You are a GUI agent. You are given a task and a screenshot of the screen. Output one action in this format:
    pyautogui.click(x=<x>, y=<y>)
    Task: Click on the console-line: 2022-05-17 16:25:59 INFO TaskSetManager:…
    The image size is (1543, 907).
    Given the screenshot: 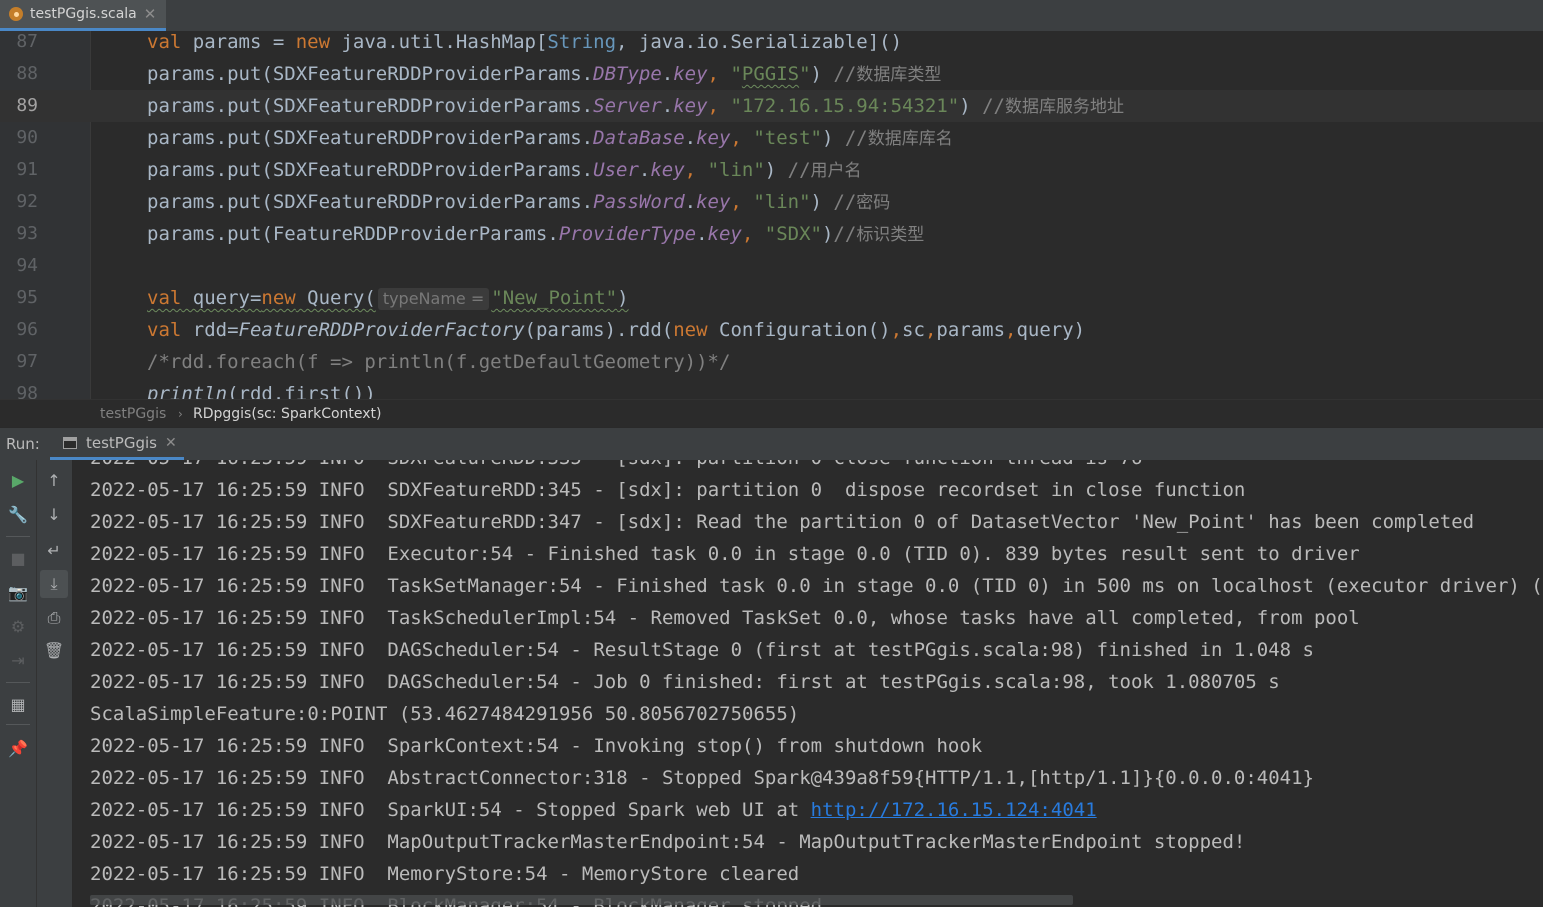 What is the action you would take?
    pyautogui.click(x=816, y=586)
    